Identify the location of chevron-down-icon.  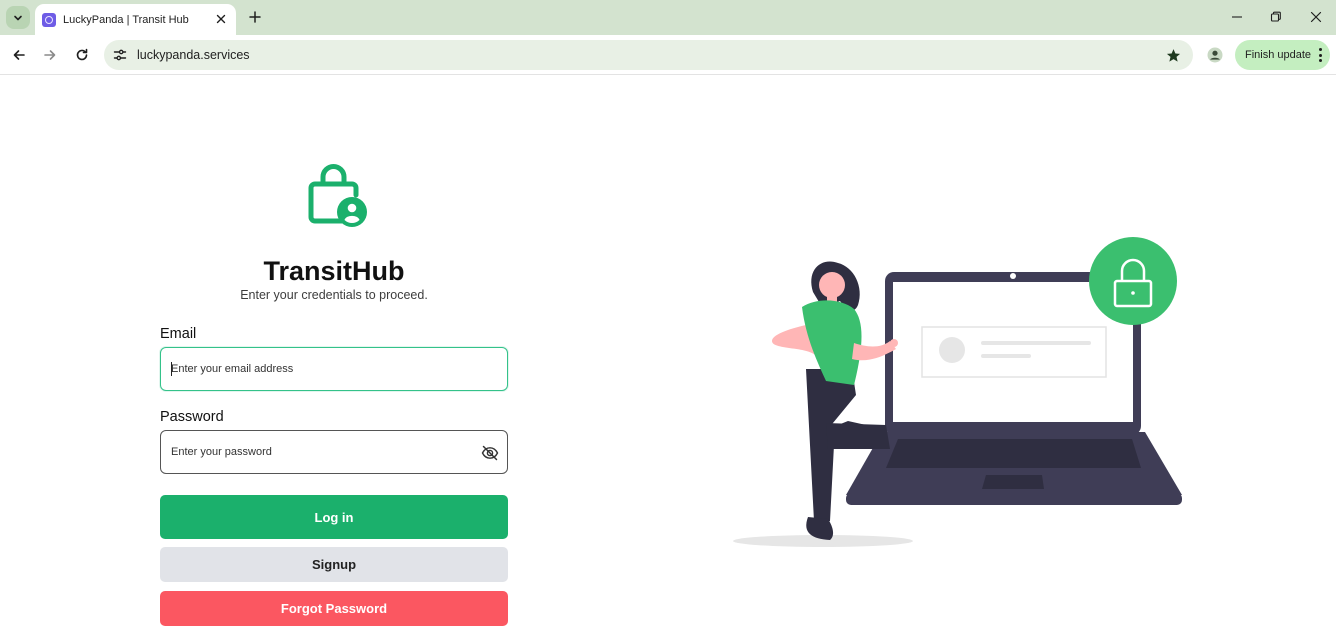
(18, 17).